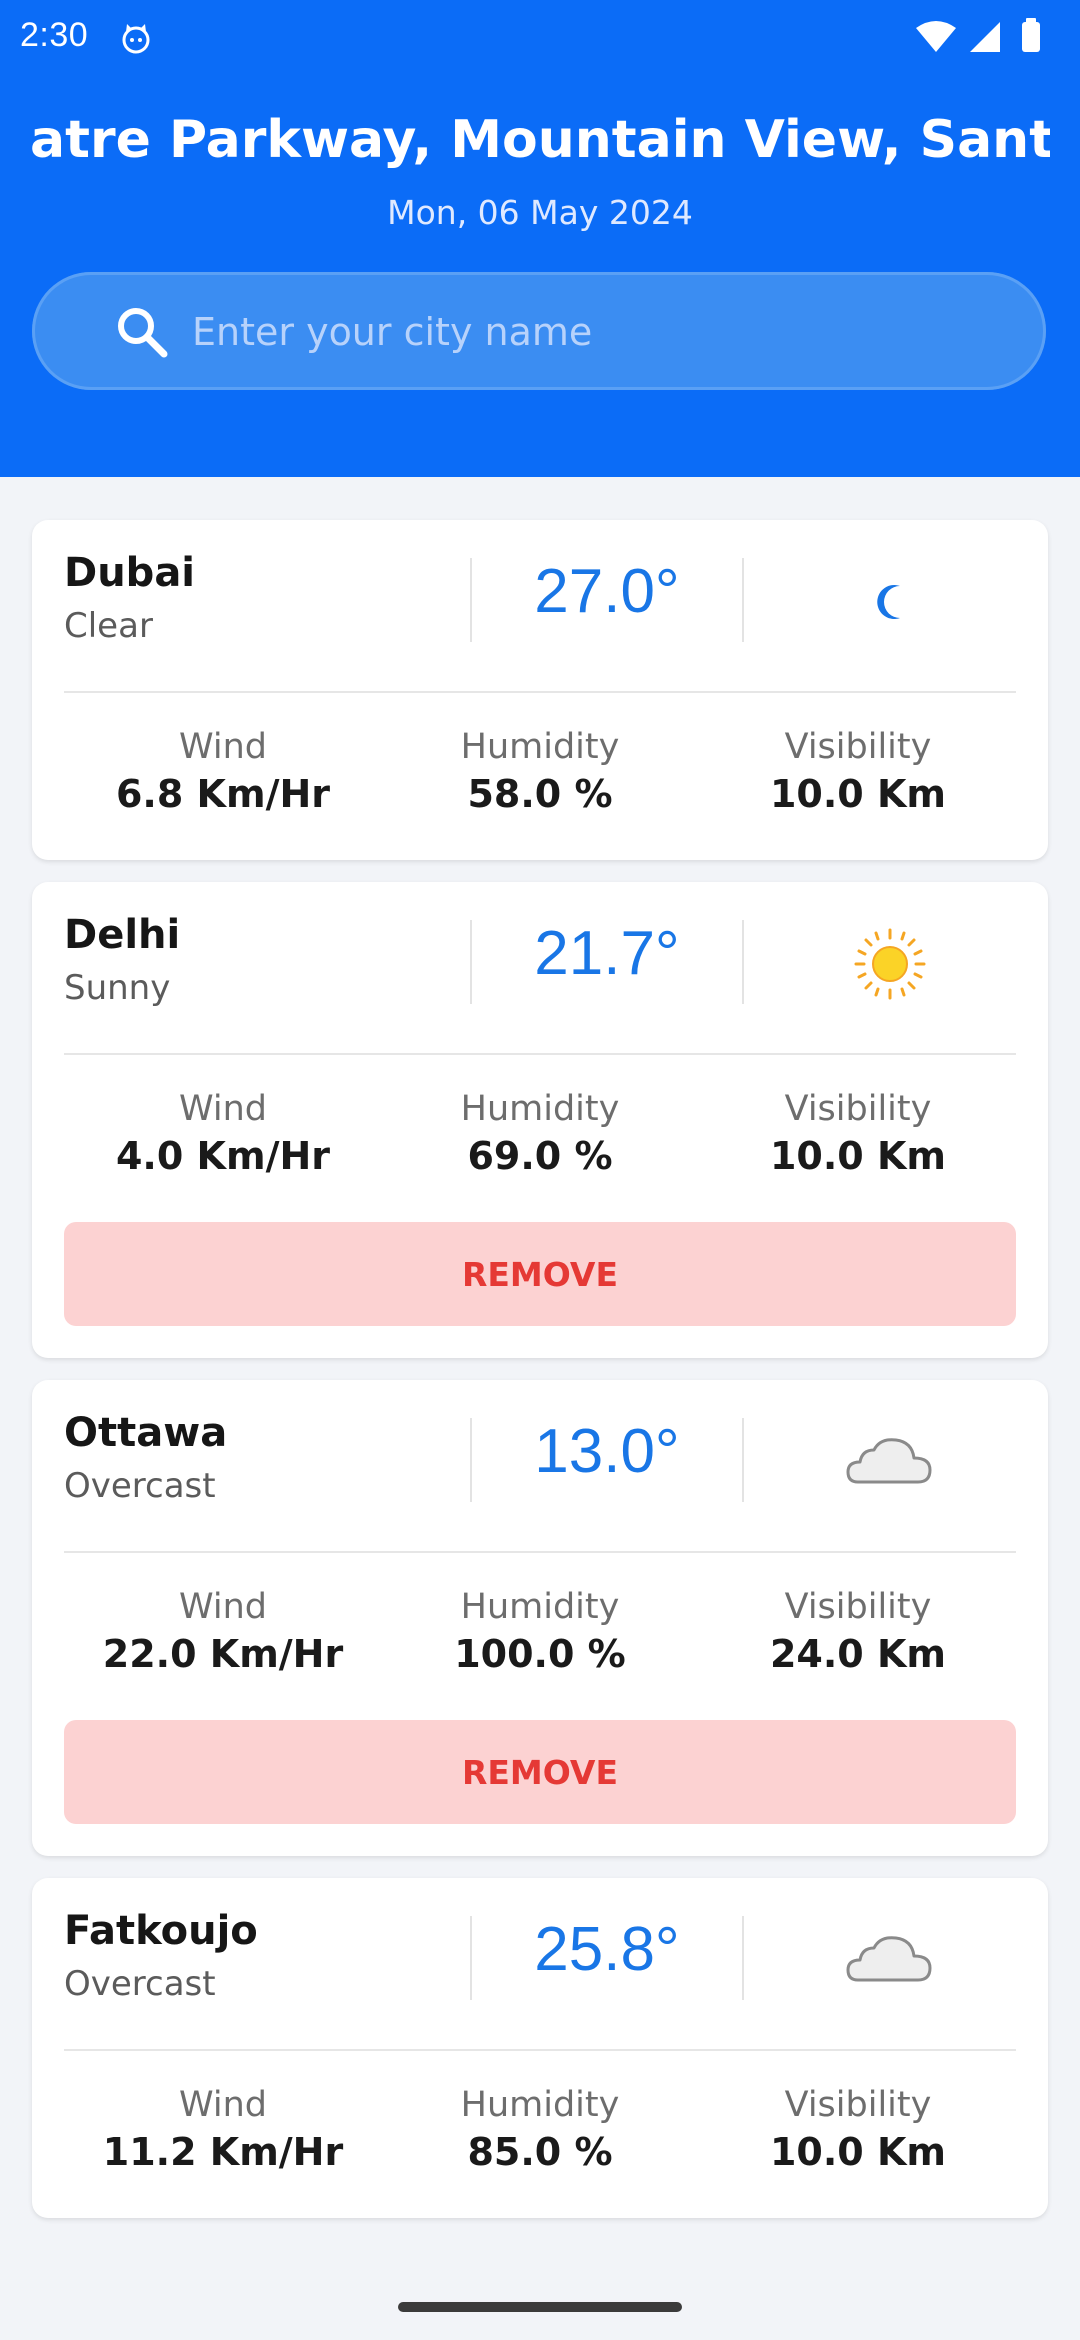 Image resolution: width=1080 pixels, height=2340 pixels. What do you see at coordinates (936, 36) in the screenshot?
I see `wifi-icon` at bounding box center [936, 36].